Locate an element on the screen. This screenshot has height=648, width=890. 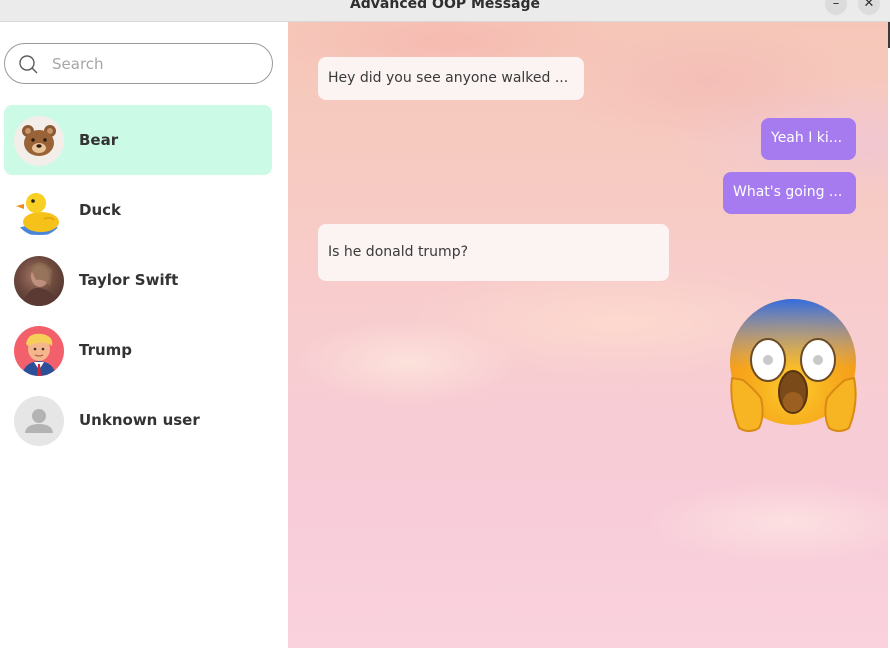
contact-item-taylor-swift: Taylor Swift is located at coordinates (138, 280).